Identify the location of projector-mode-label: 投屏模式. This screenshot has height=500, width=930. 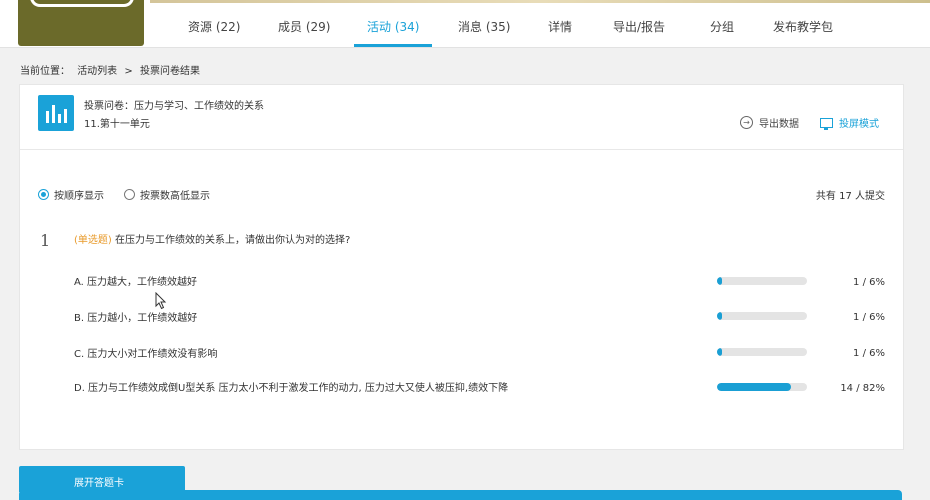
(859, 124).